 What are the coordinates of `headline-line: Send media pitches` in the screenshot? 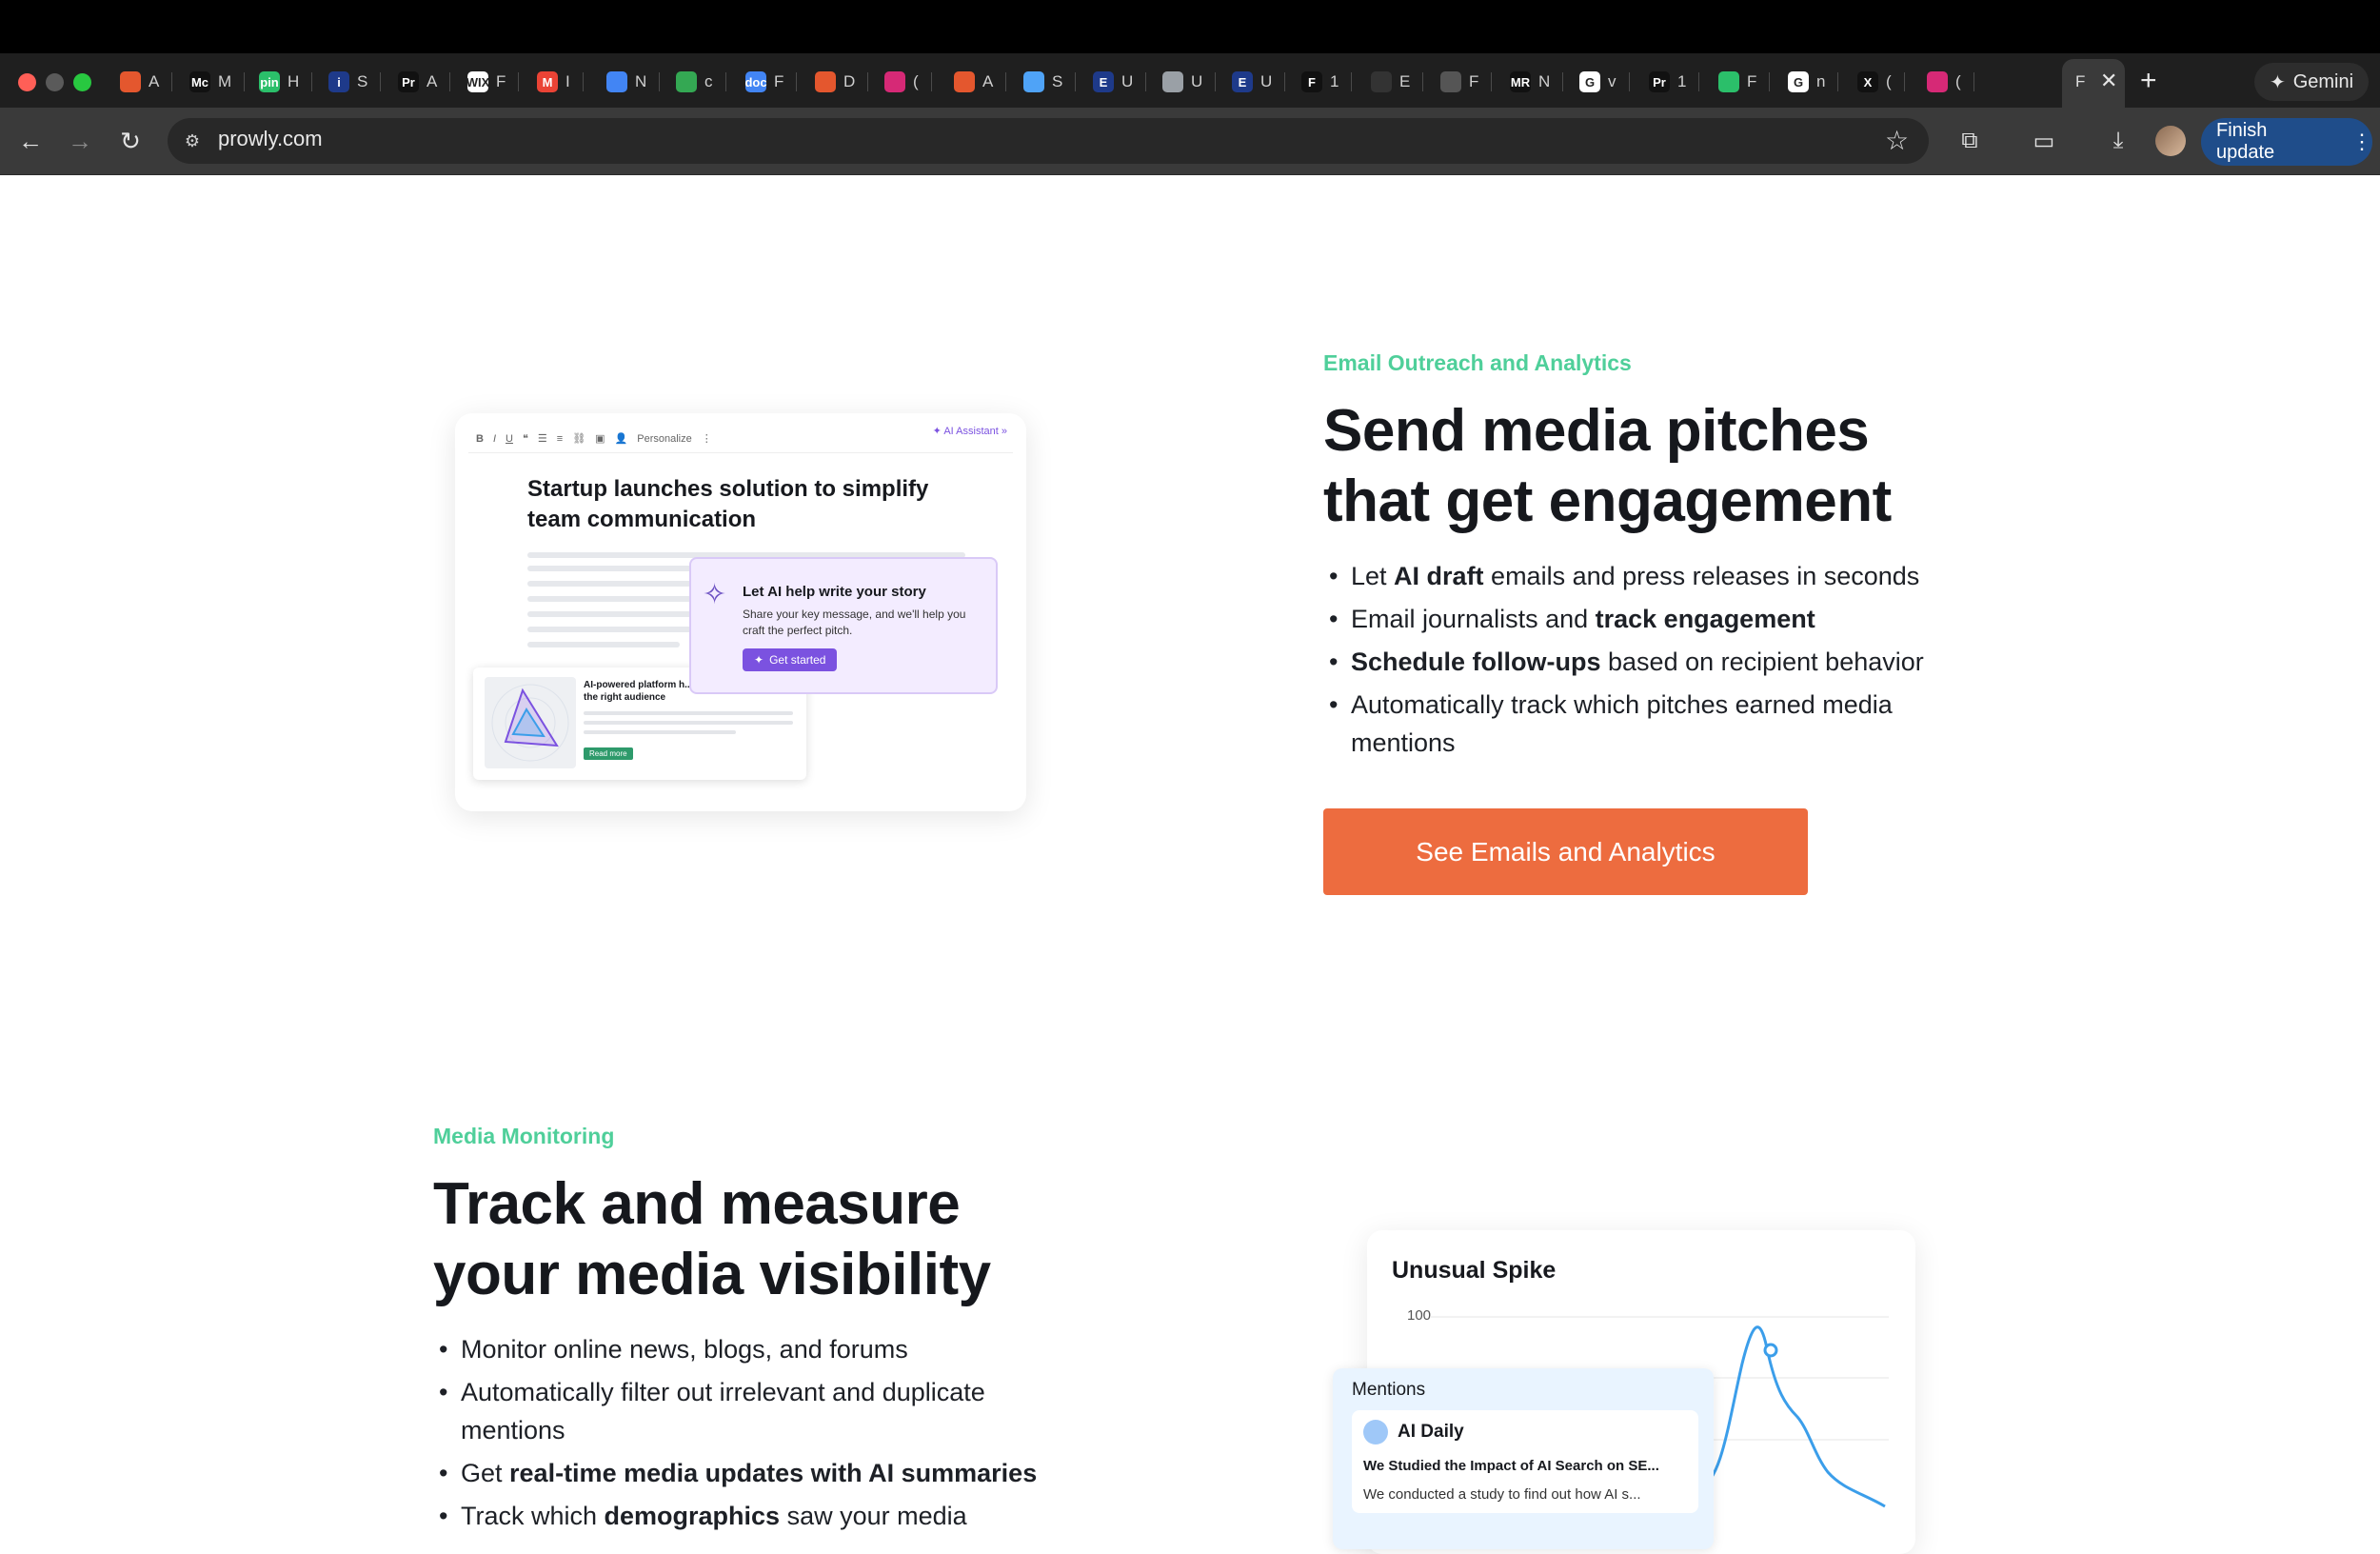 It's located at (1596, 431).